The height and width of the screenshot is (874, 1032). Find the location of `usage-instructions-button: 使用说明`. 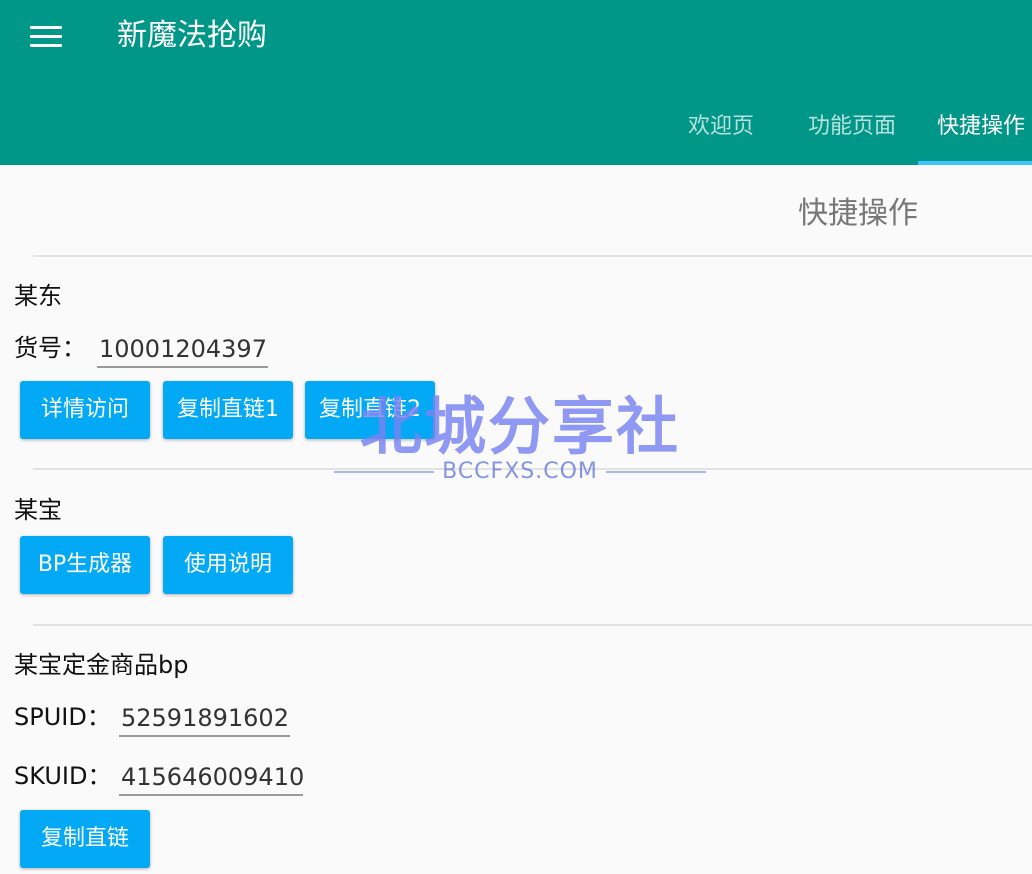

usage-instructions-button: 使用说明 is located at coordinates (228, 565).